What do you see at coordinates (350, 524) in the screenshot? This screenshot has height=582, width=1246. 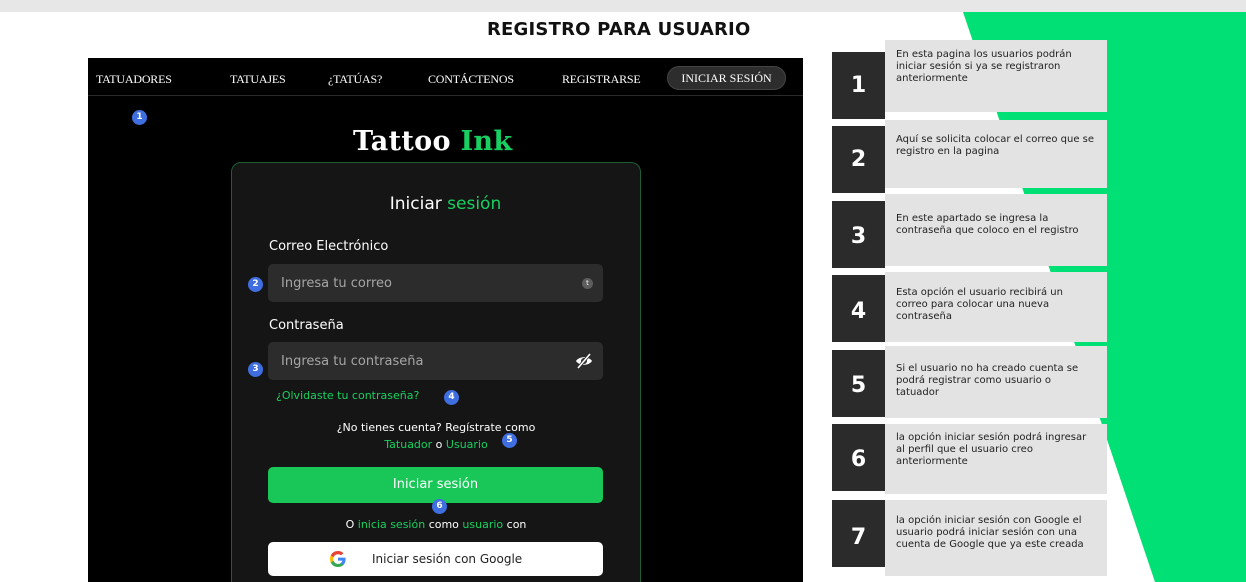 I see `alt-prefix: O` at bounding box center [350, 524].